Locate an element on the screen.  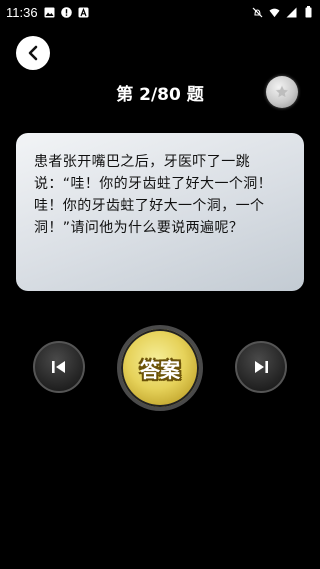
image-icon is located at coordinates (49, 12).